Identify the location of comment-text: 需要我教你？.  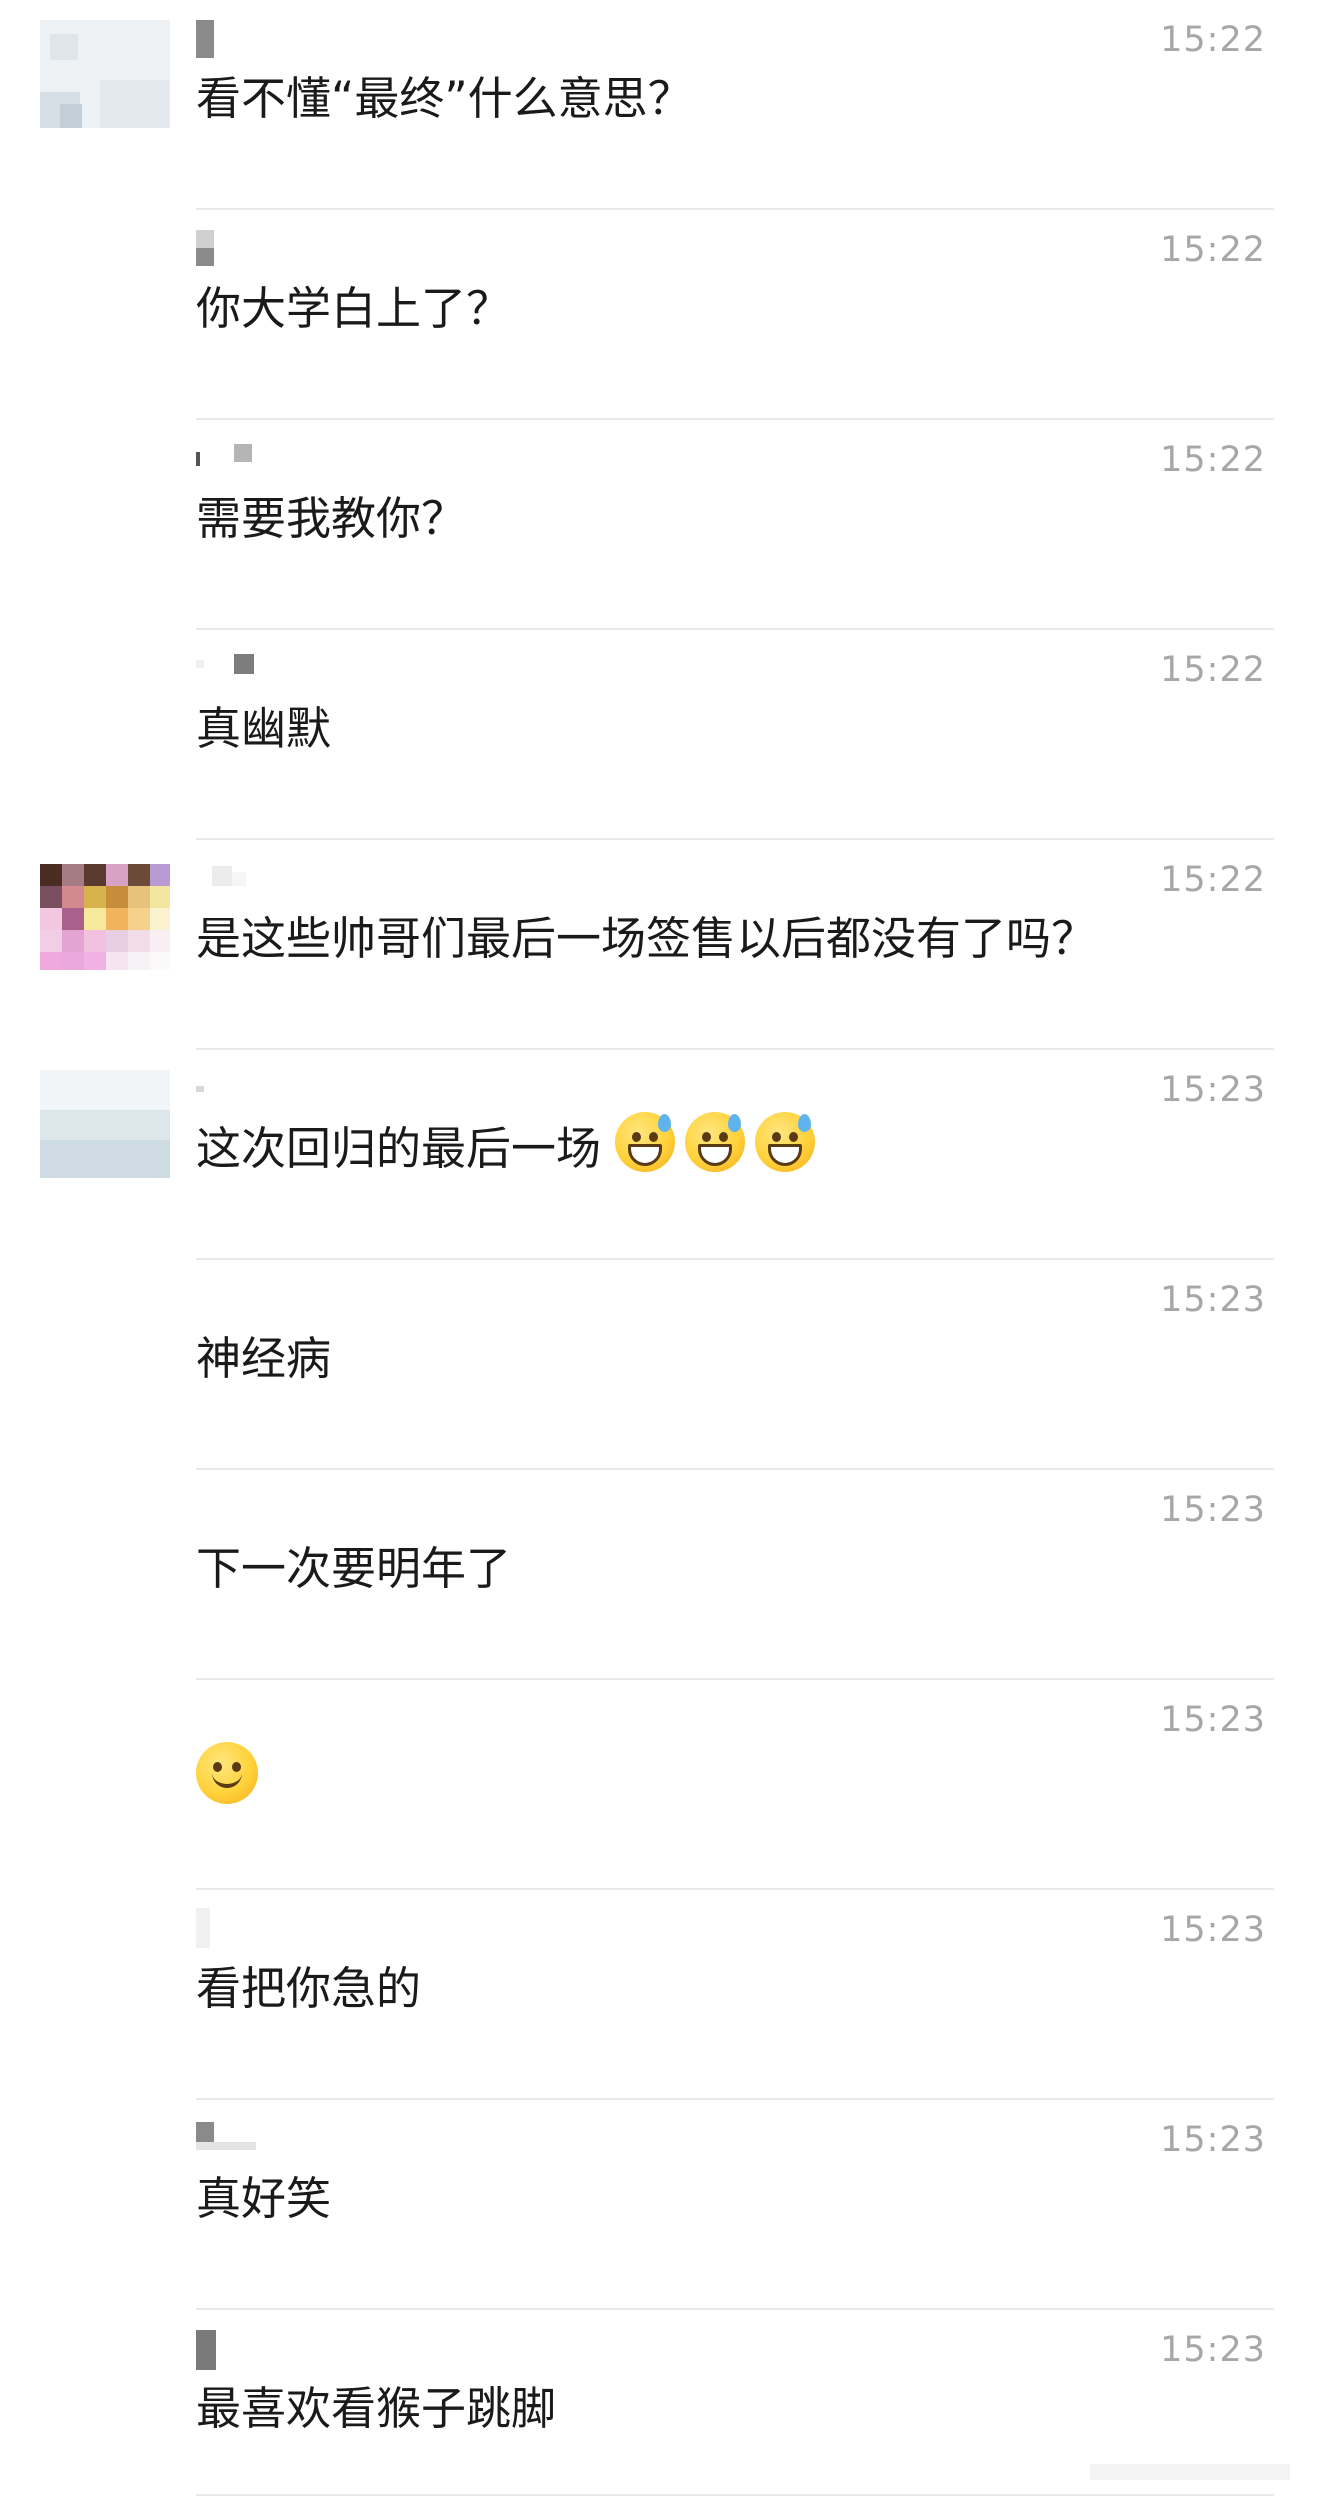
(331, 518).